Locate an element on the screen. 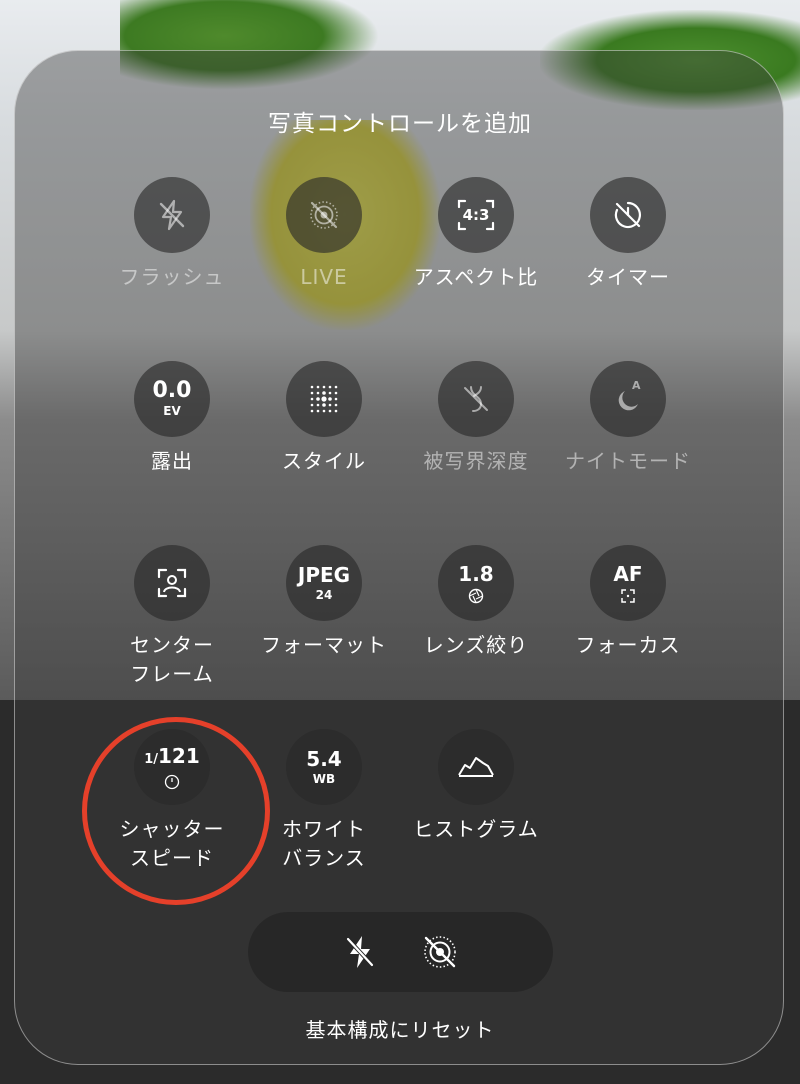  depth-icon is located at coordinates (476, 399).